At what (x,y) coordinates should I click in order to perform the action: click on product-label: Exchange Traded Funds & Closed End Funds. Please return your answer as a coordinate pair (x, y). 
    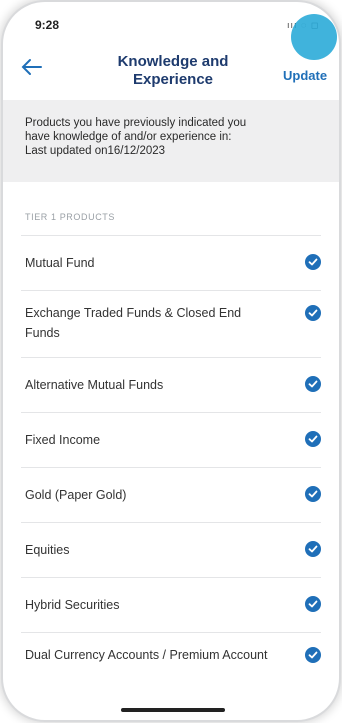
    Looking at the image, I should click on (133, 323).